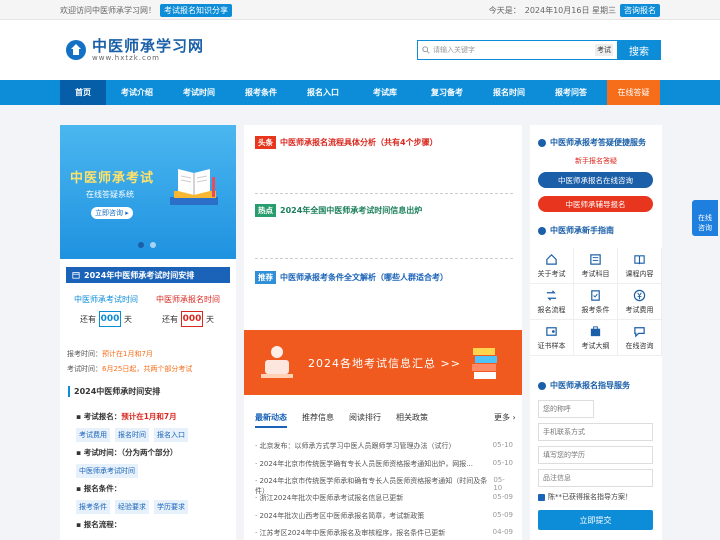 This screenshot has height=540, width=720. What do you see at coordinates (640, 10) in the screenshot?
I see `consult-tag: 咨询报名` at bounding box center [640, 10].